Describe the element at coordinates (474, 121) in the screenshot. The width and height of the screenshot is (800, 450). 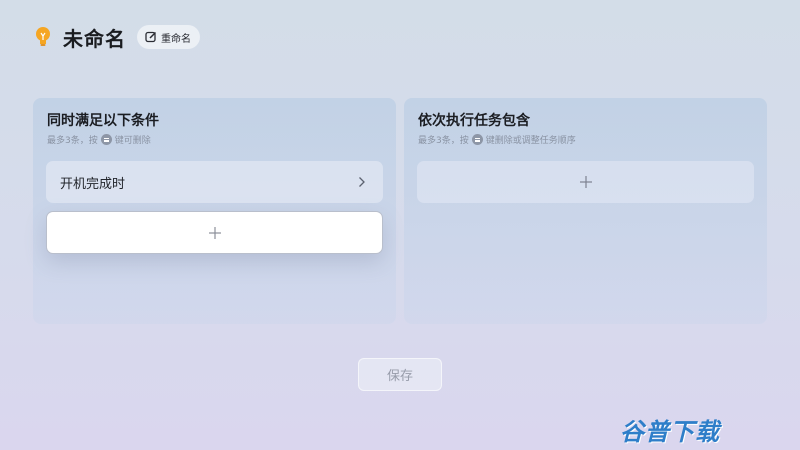
I see `tasks-title: 依次执行任务包含` at that location.